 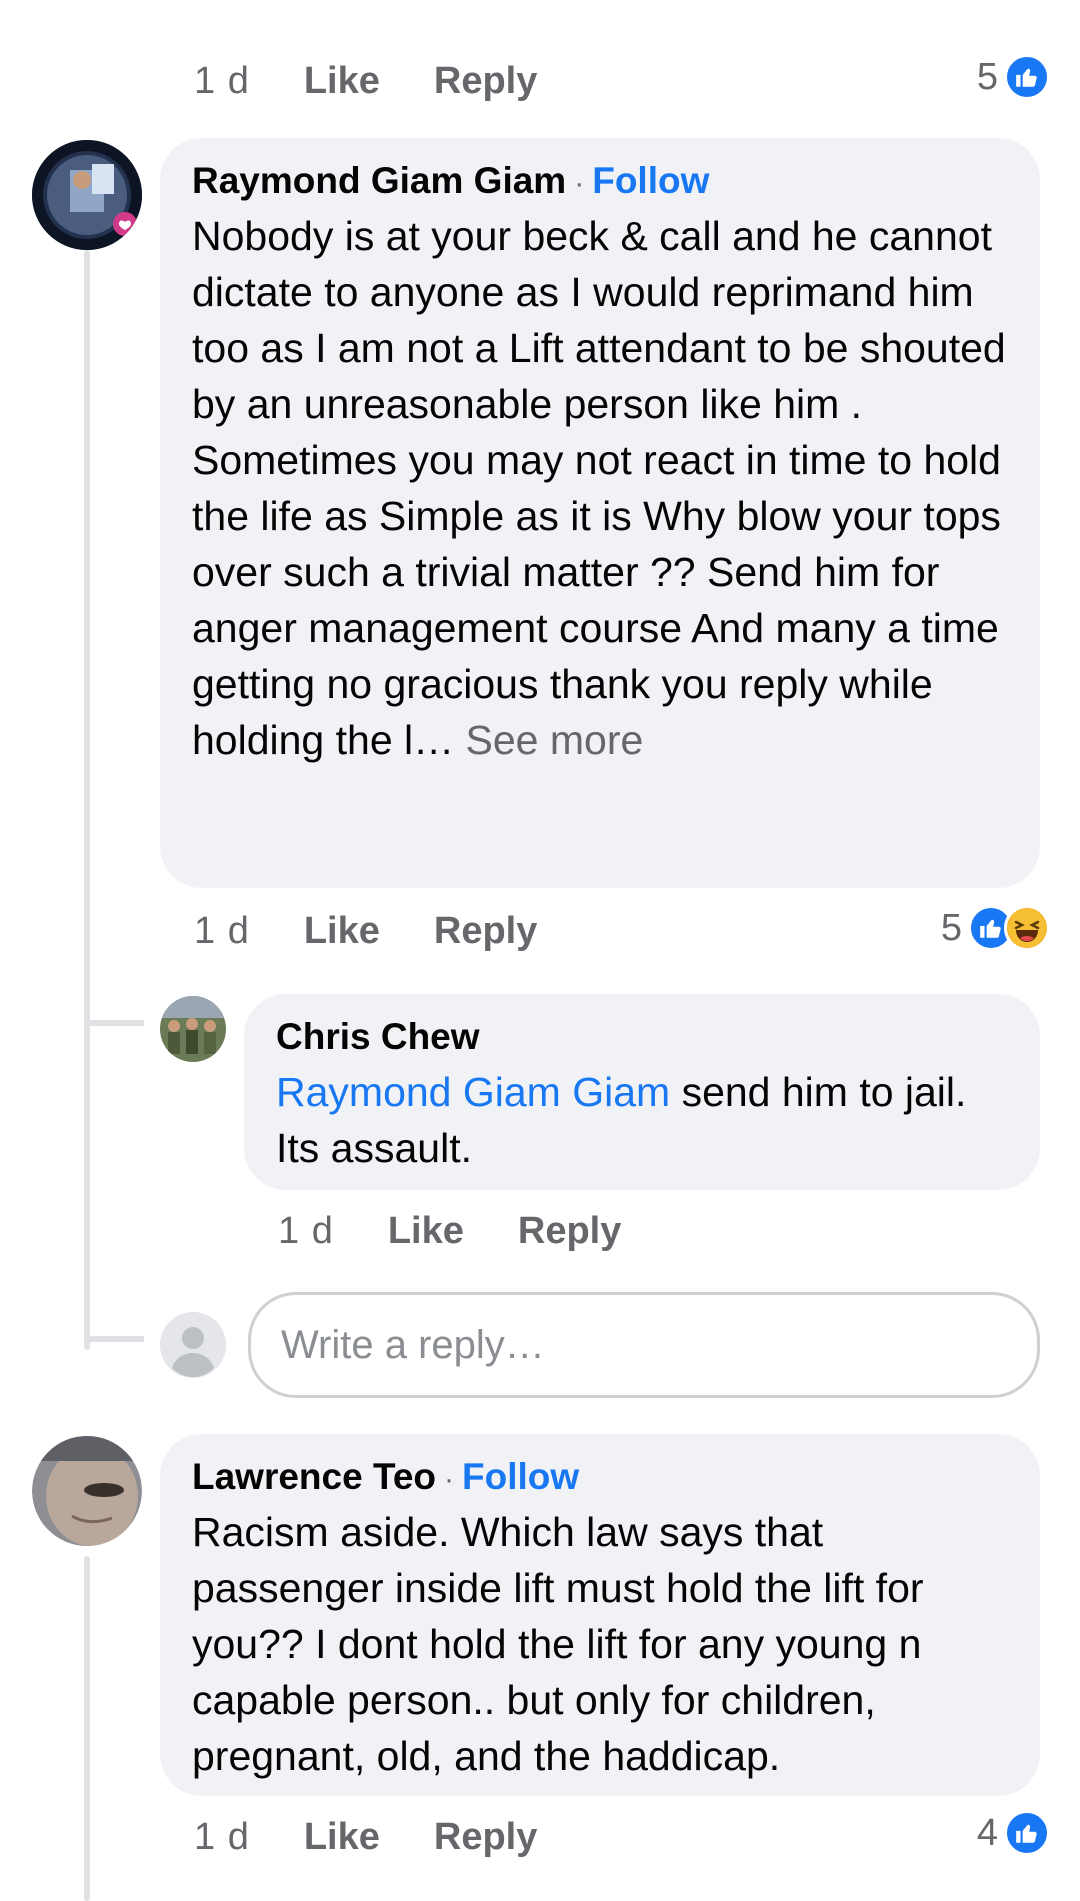 I want to click on author-name: Chris Chew, so click(x=378, y=1037).